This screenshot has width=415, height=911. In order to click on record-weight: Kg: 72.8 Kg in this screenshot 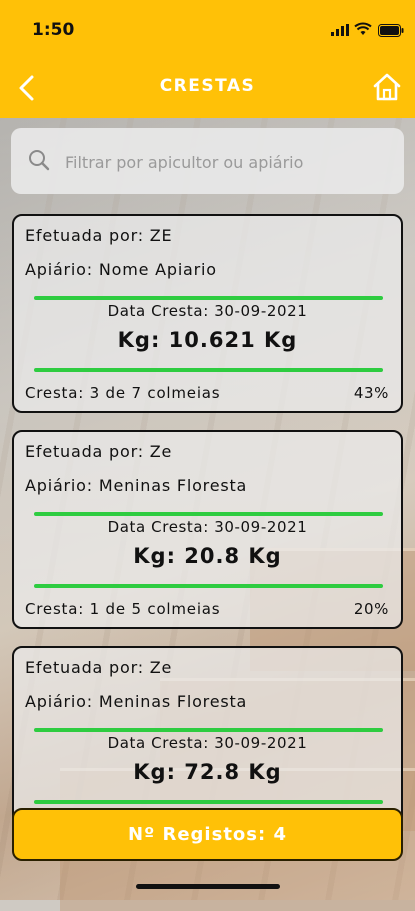, I will do `click(207, 772)`.